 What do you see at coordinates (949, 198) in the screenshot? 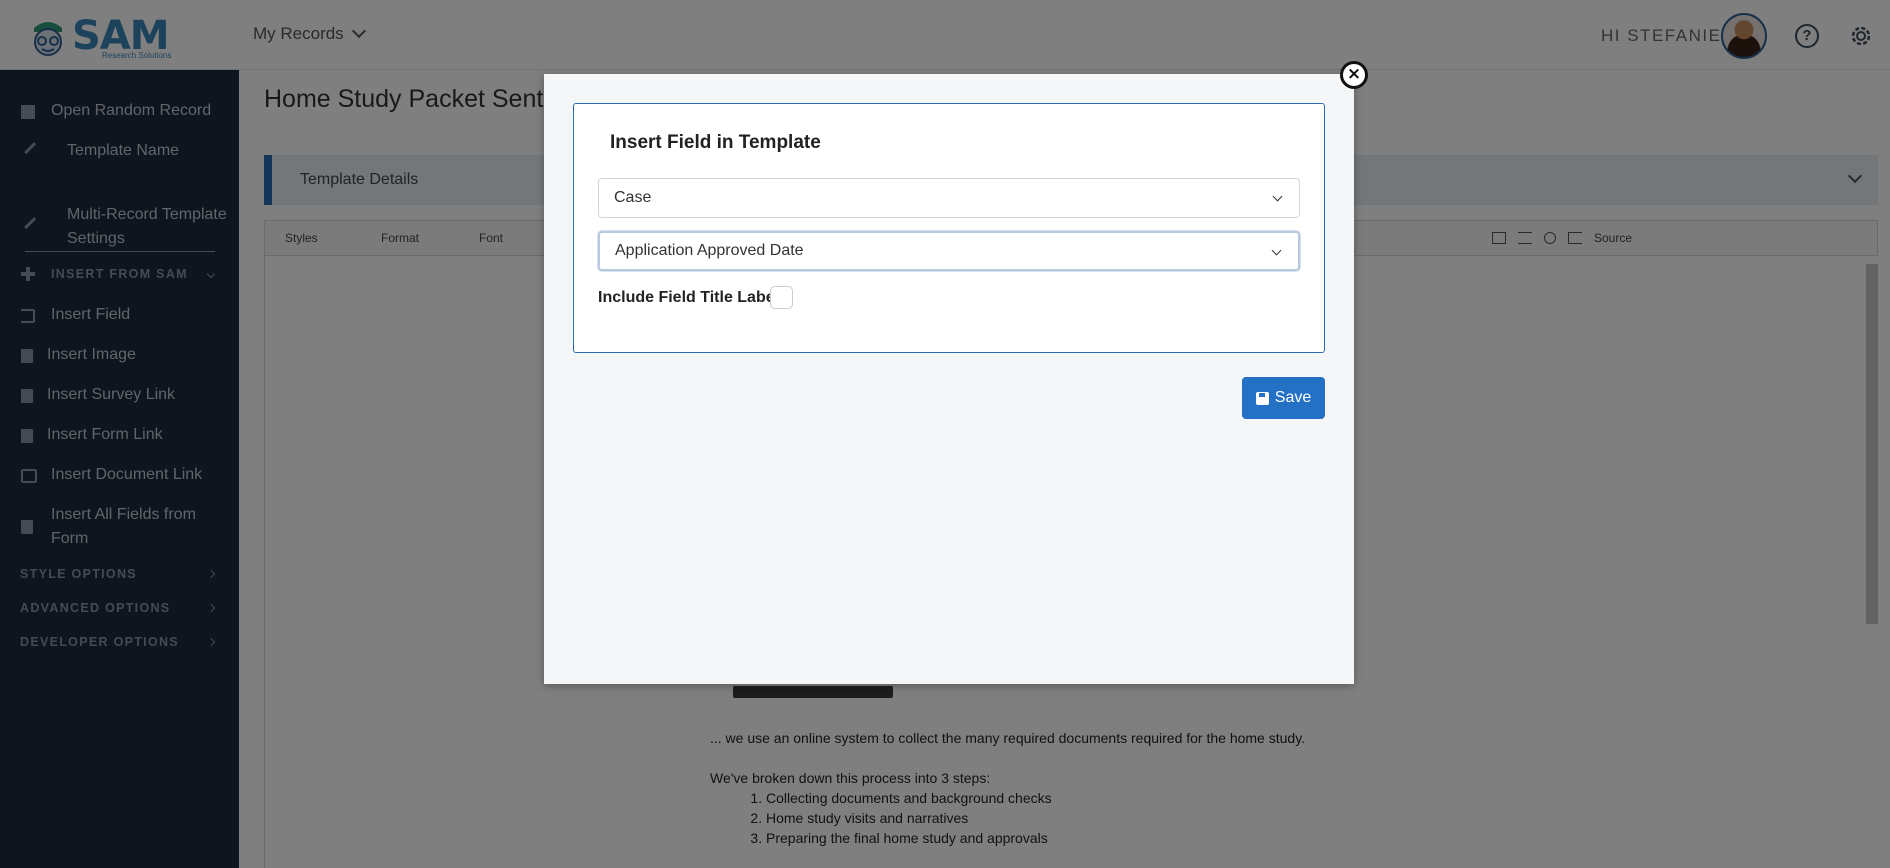
I see `form-select: Case` at bounding box center [949, 198].